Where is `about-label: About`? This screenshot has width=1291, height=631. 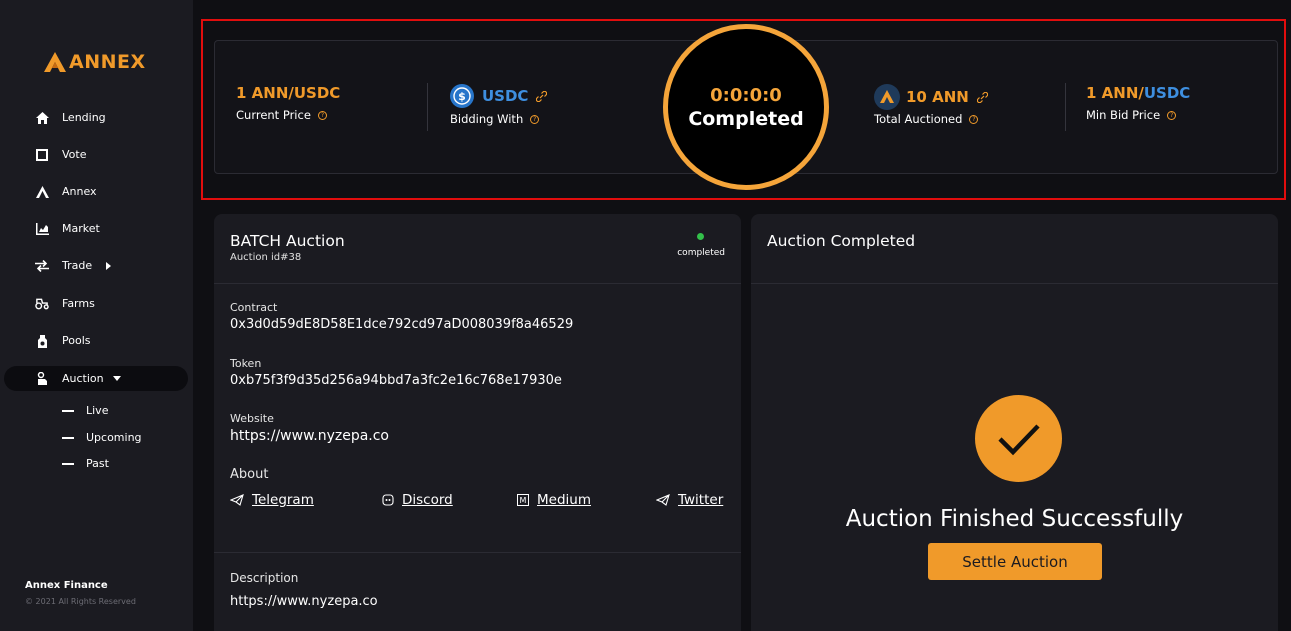
about-label: About is located at coordinates (249, 474).